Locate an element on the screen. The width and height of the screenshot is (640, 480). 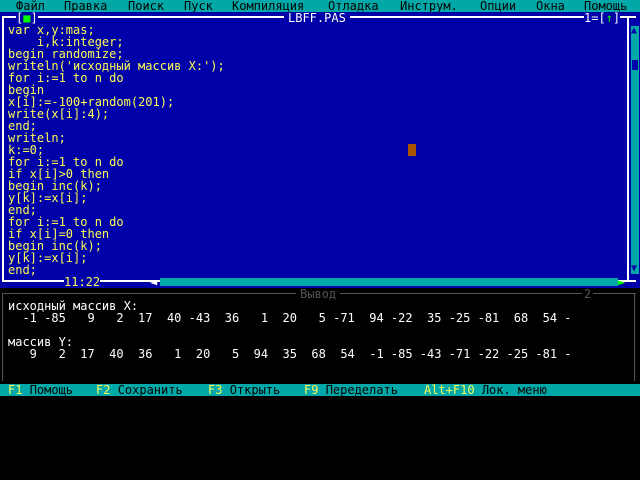
scroll-left-icon: ◄ is located at coordinates (153, 282).